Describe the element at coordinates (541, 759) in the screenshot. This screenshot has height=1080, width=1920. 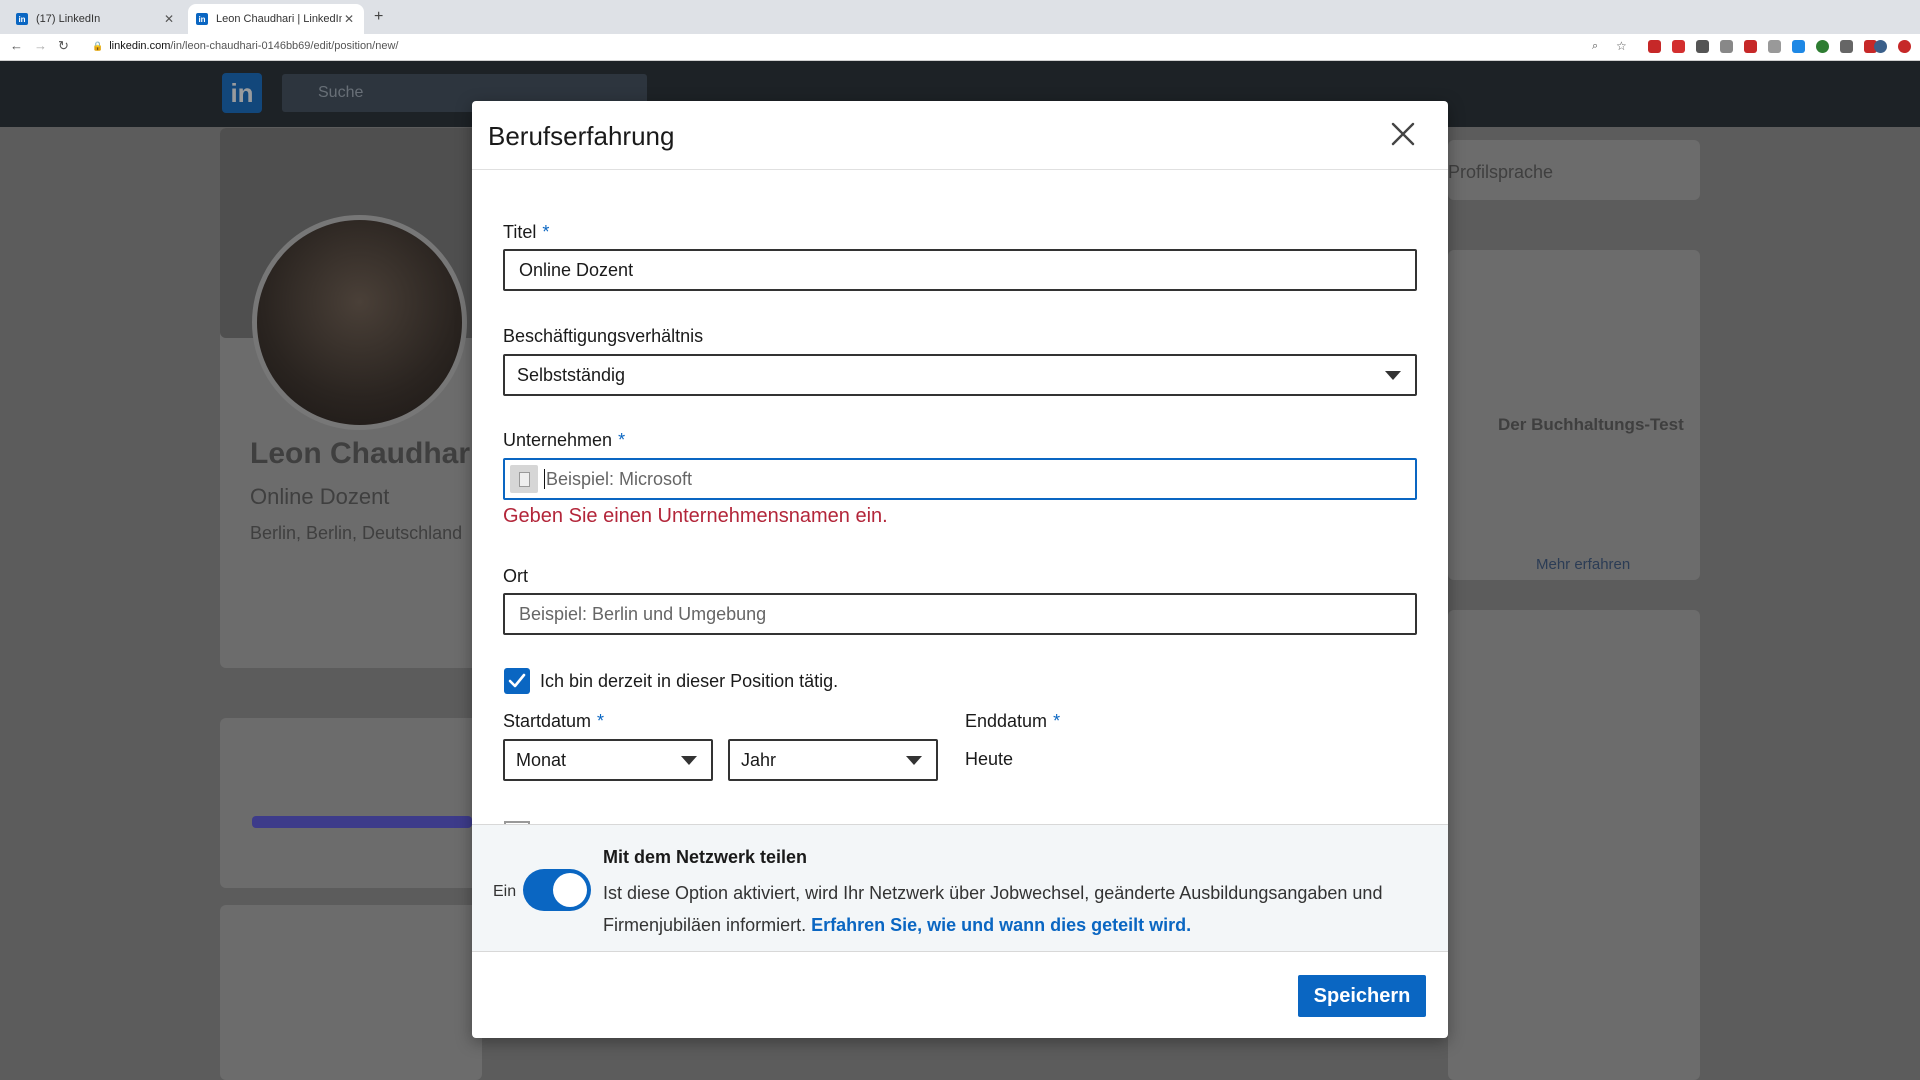
I see `start-month-value: Monat` at that location.